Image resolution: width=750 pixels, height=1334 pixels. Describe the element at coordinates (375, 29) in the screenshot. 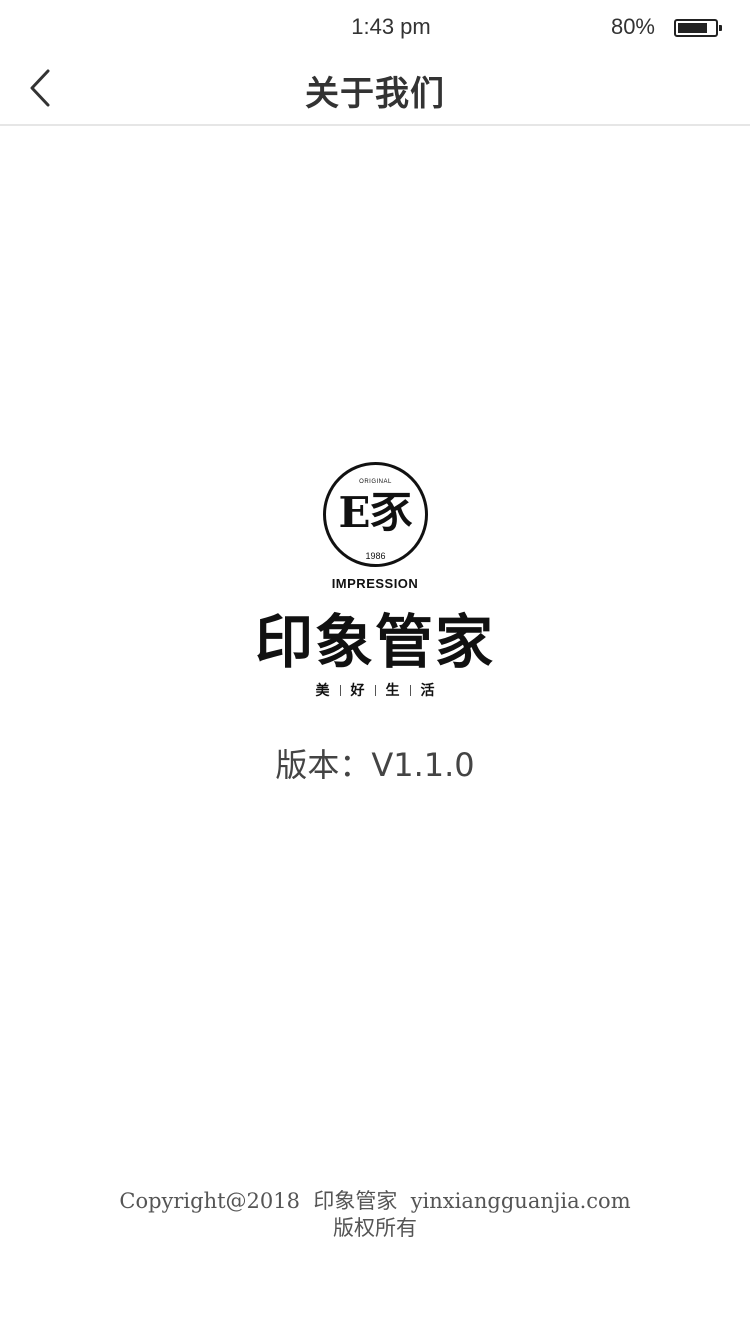

I see `status-bar: 1:43 pm 80%` at that location.